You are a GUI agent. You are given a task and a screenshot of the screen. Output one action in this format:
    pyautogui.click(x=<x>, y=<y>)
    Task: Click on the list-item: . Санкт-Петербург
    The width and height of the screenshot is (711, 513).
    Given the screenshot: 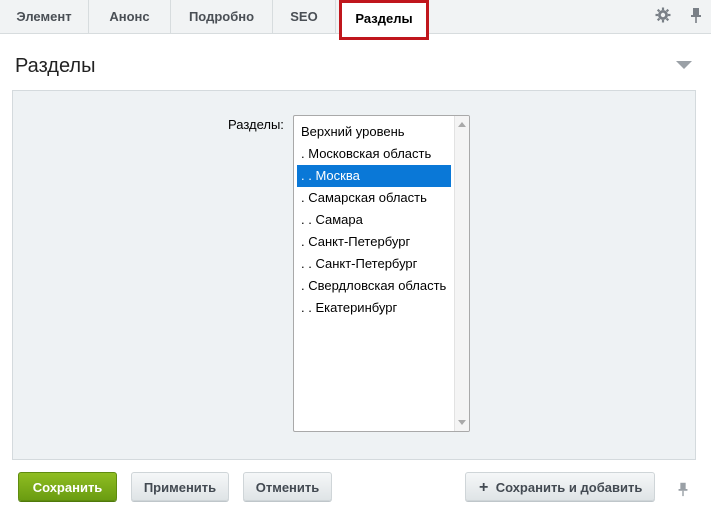 What is the action you would take?
    pyautogui.click(x=374, y=242)
    